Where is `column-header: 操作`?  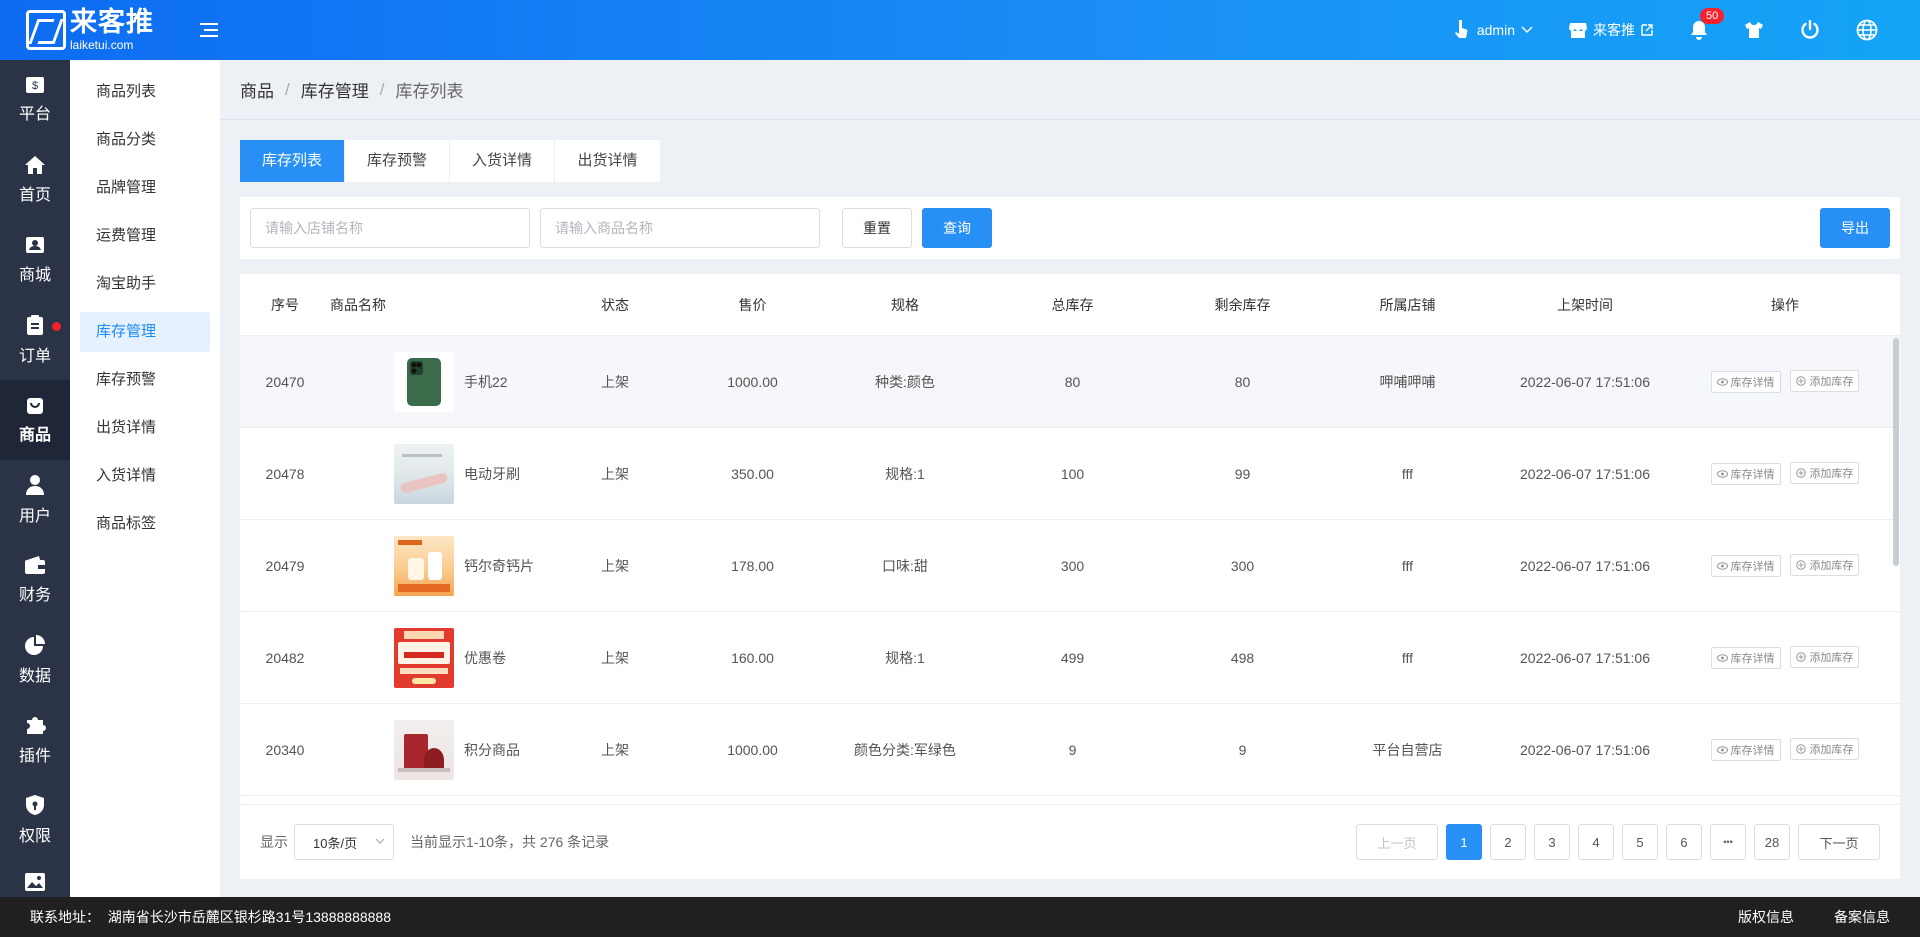 column-header: 操作 is located at coordinates (1785, 304).